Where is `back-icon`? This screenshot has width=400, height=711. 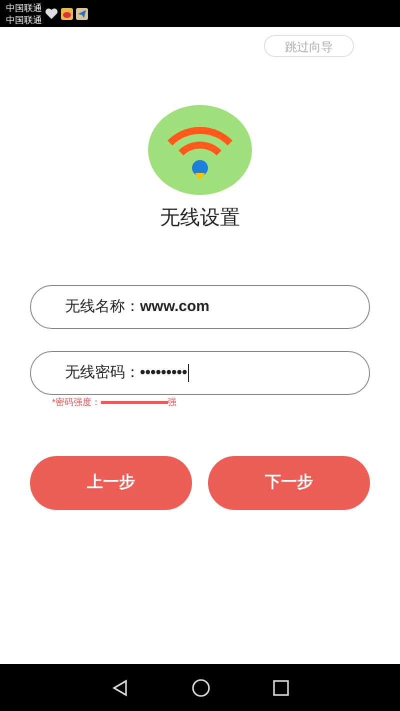
back-icon is located at coordinates (120, 687).